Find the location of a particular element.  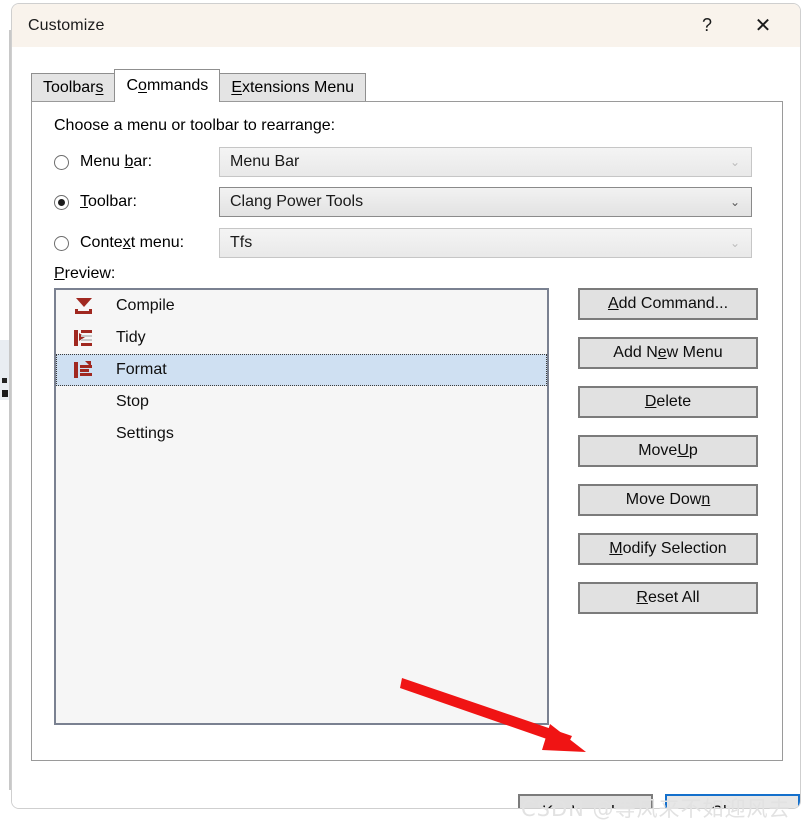

tab-extensions-menu: Extensions Menu is located at coordinates (293, 87).